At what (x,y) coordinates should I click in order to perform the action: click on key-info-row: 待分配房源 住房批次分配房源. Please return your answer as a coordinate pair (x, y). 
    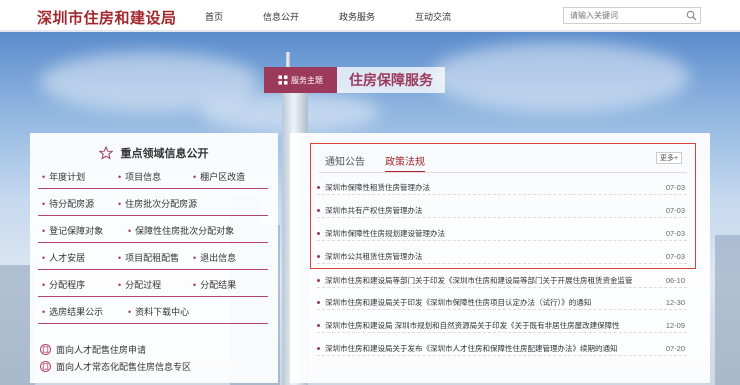
    Looking at the image, I should click on (153, 204).